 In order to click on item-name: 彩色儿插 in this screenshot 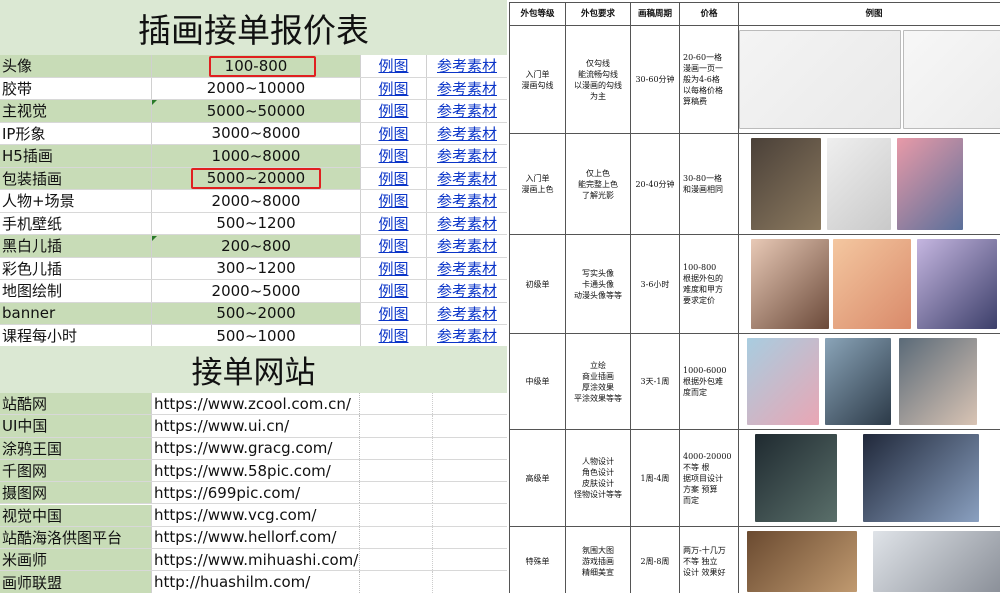, I will do `click(76, 268)`.